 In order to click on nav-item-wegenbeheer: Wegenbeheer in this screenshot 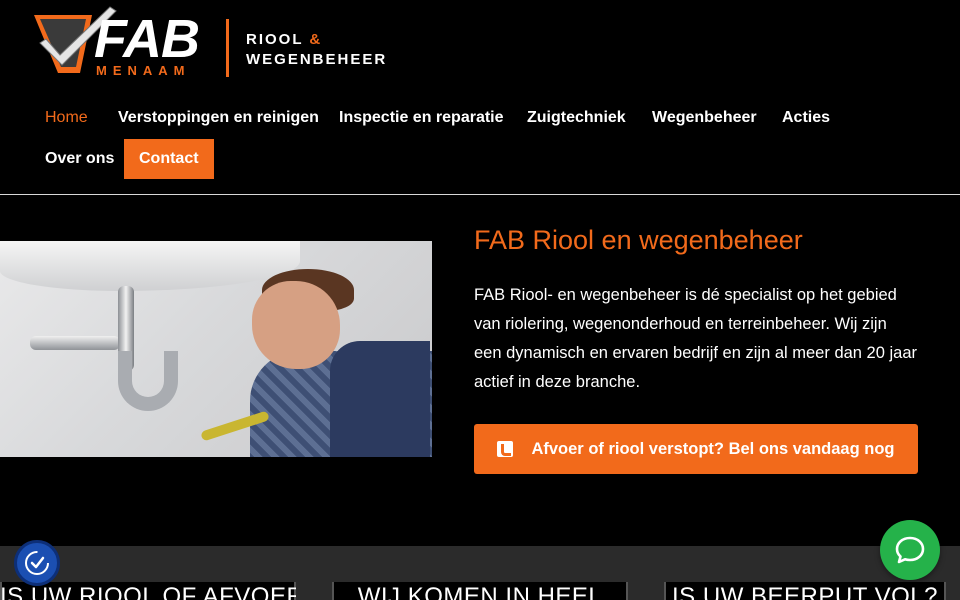, I will do `click(704, 118)`.